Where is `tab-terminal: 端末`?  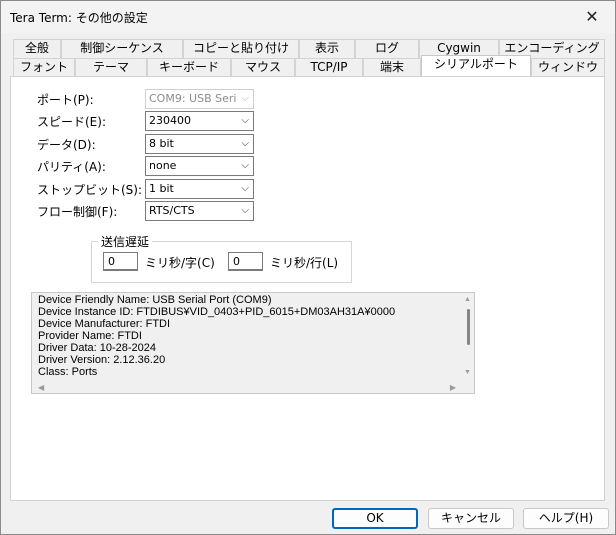
tab-terminal: 端末 is located at coordinates (392, 67).